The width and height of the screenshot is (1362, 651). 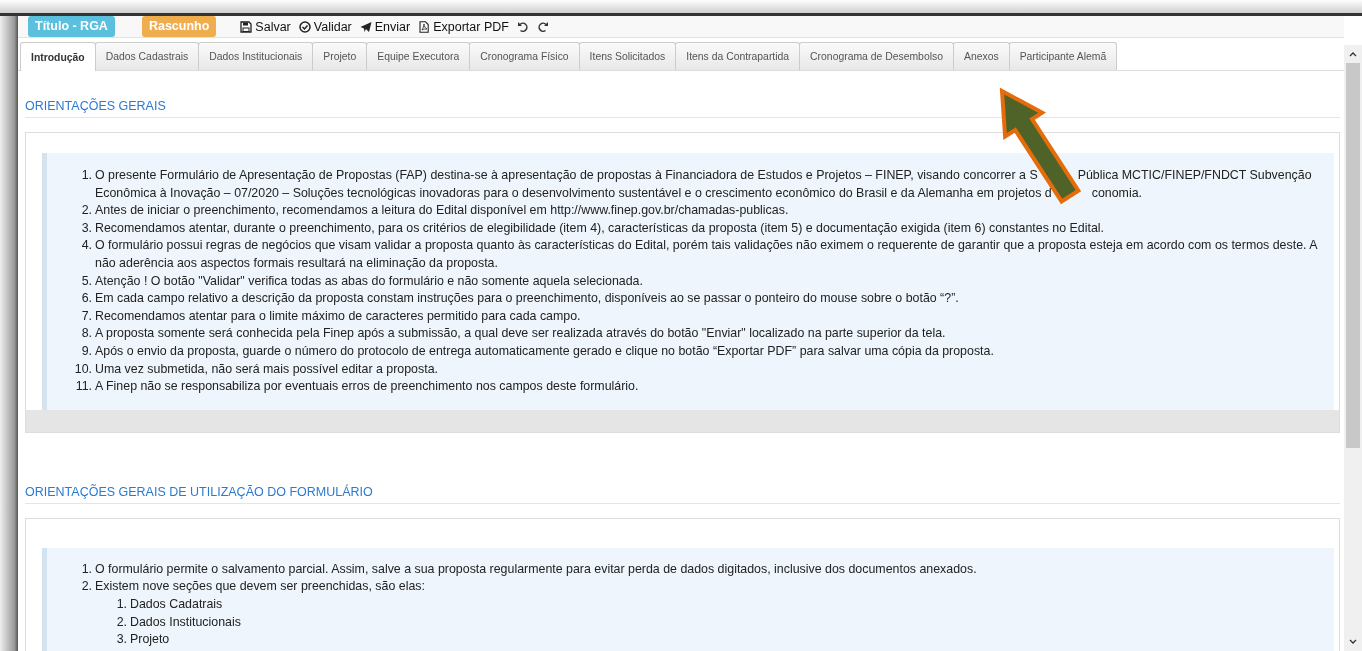 I want to click on tab: Cronograma Físico, so click(x=524, y=56).